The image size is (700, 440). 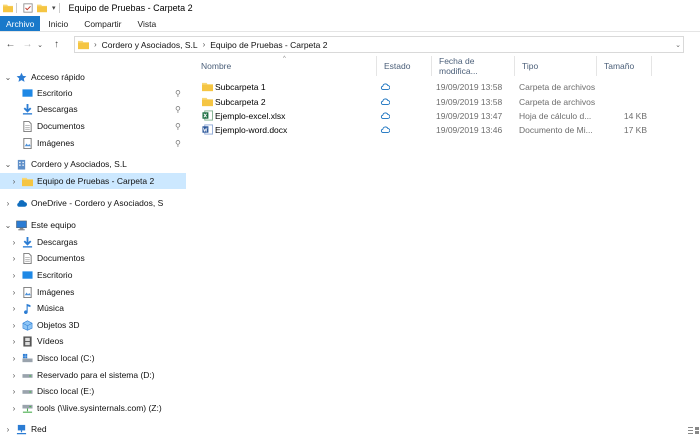 What do you see at coordinates (150, 45) in the screenshot?
I see `breadcrumb-org: Cordero y Asociados, S.L` at bounding box center [150, 45].